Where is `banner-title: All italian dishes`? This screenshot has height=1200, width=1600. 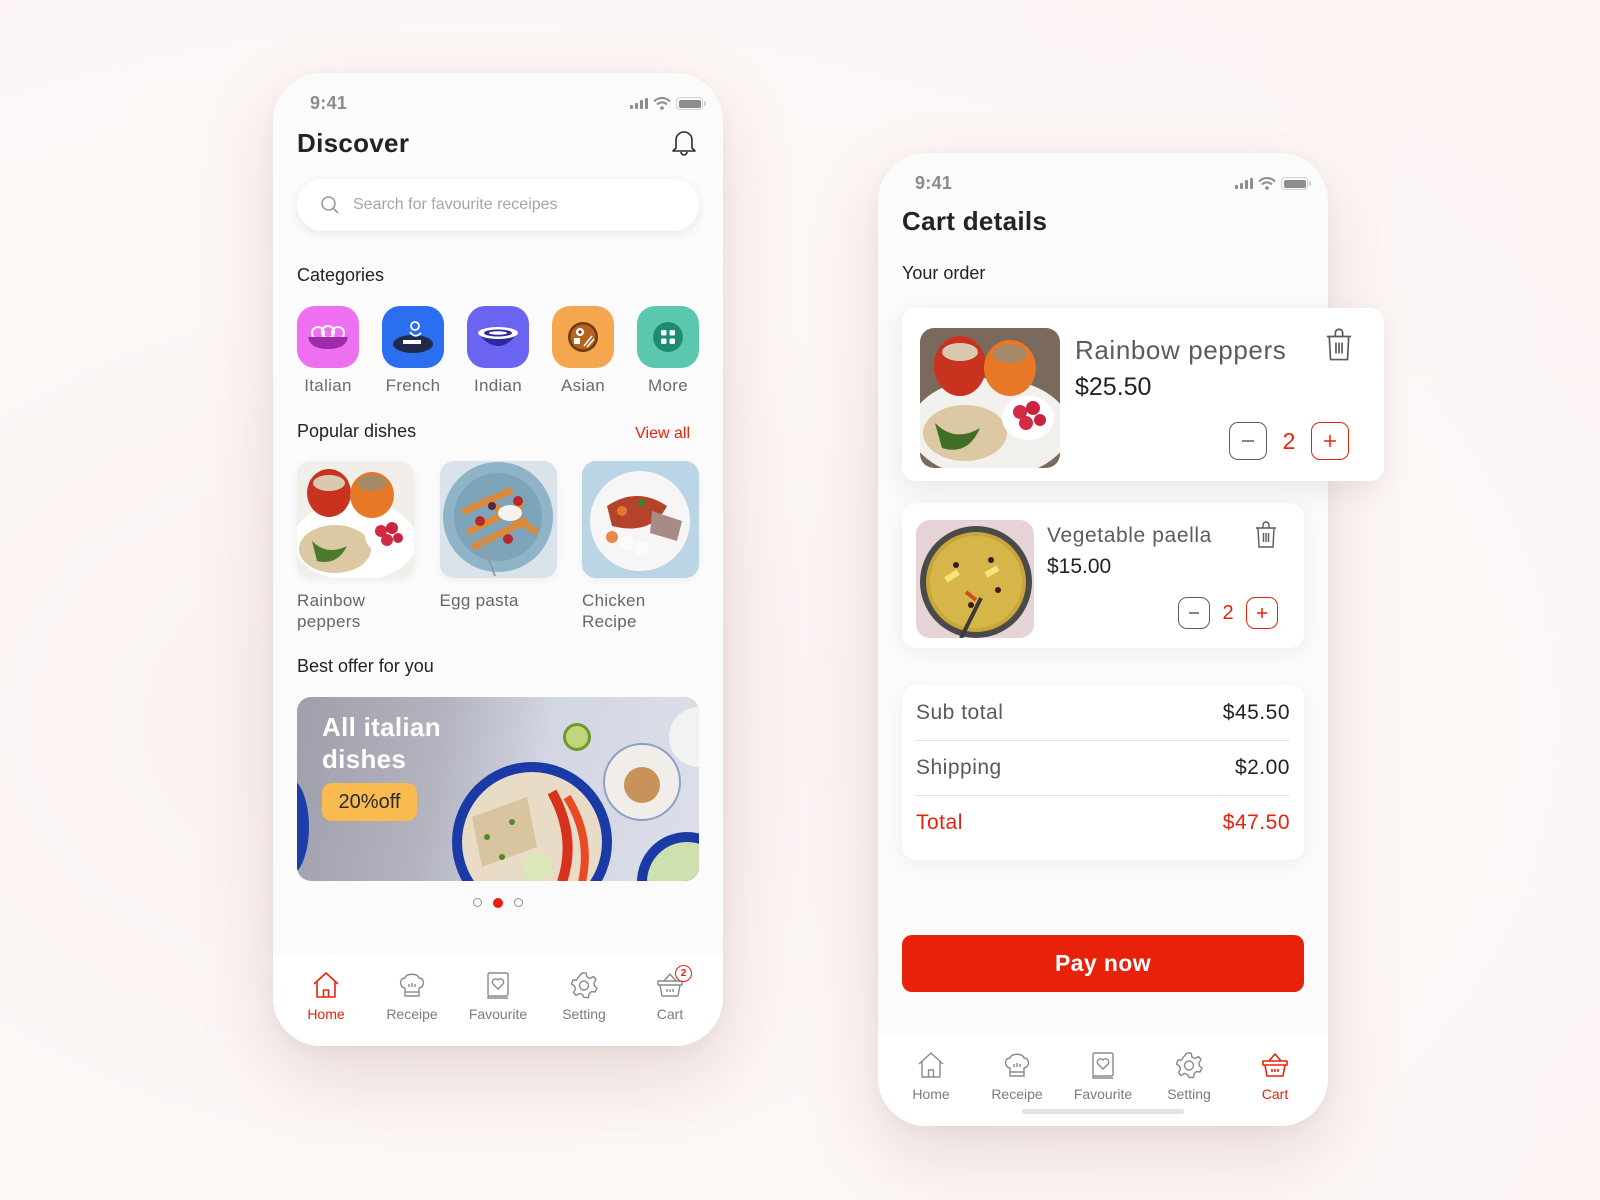 banner-title: All italian dishes is located at coordinates (381, 743).